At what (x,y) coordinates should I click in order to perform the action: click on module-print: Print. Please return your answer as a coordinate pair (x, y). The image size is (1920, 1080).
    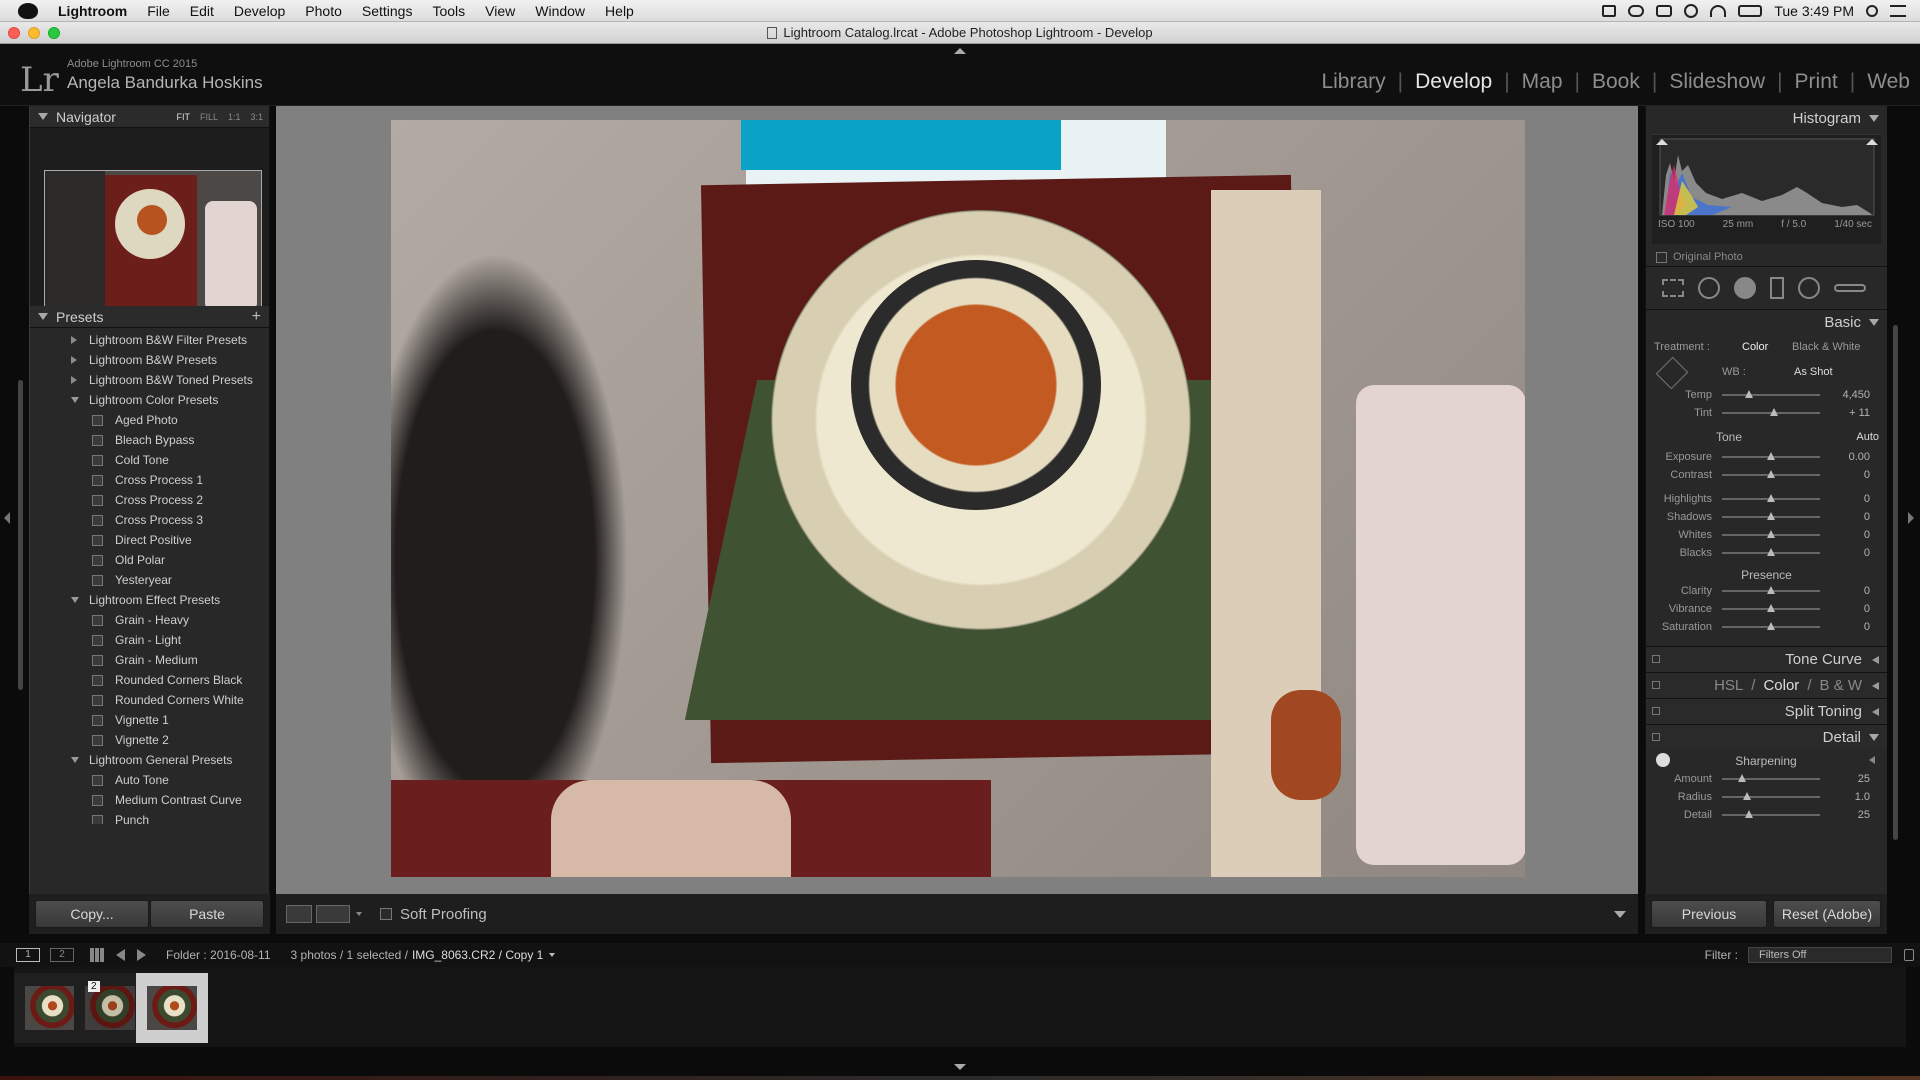
    Looking at the image, I should click on (1816, 82).